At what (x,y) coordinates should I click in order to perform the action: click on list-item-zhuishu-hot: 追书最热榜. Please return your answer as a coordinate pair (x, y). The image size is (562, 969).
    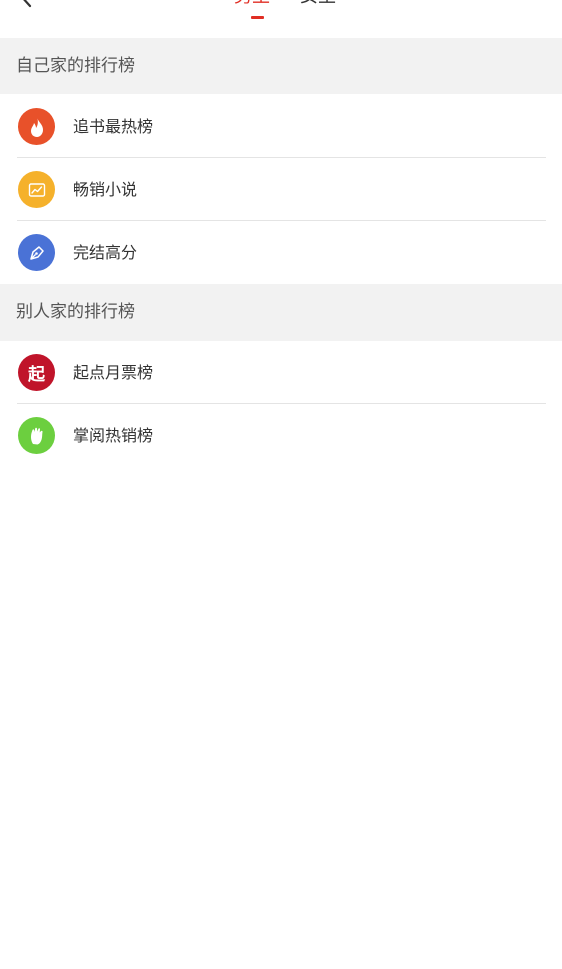
    Looking at the image, I should click on (281, 126).